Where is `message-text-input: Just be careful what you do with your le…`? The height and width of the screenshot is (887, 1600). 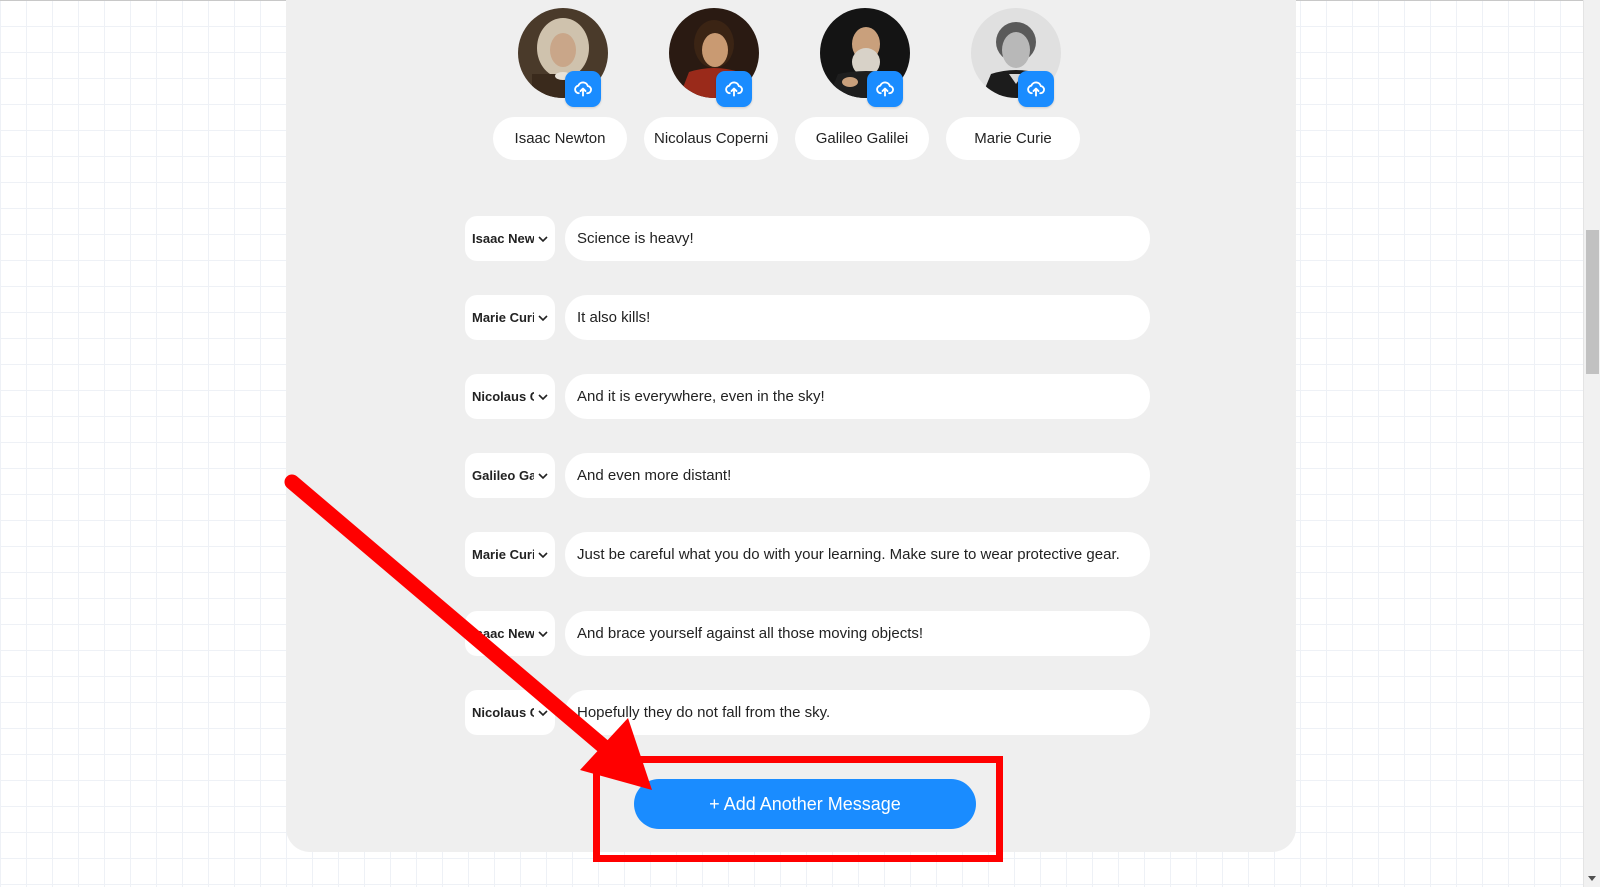 message-text-input: Just be careful what you do with your le… is located at coordinates (857, 554).